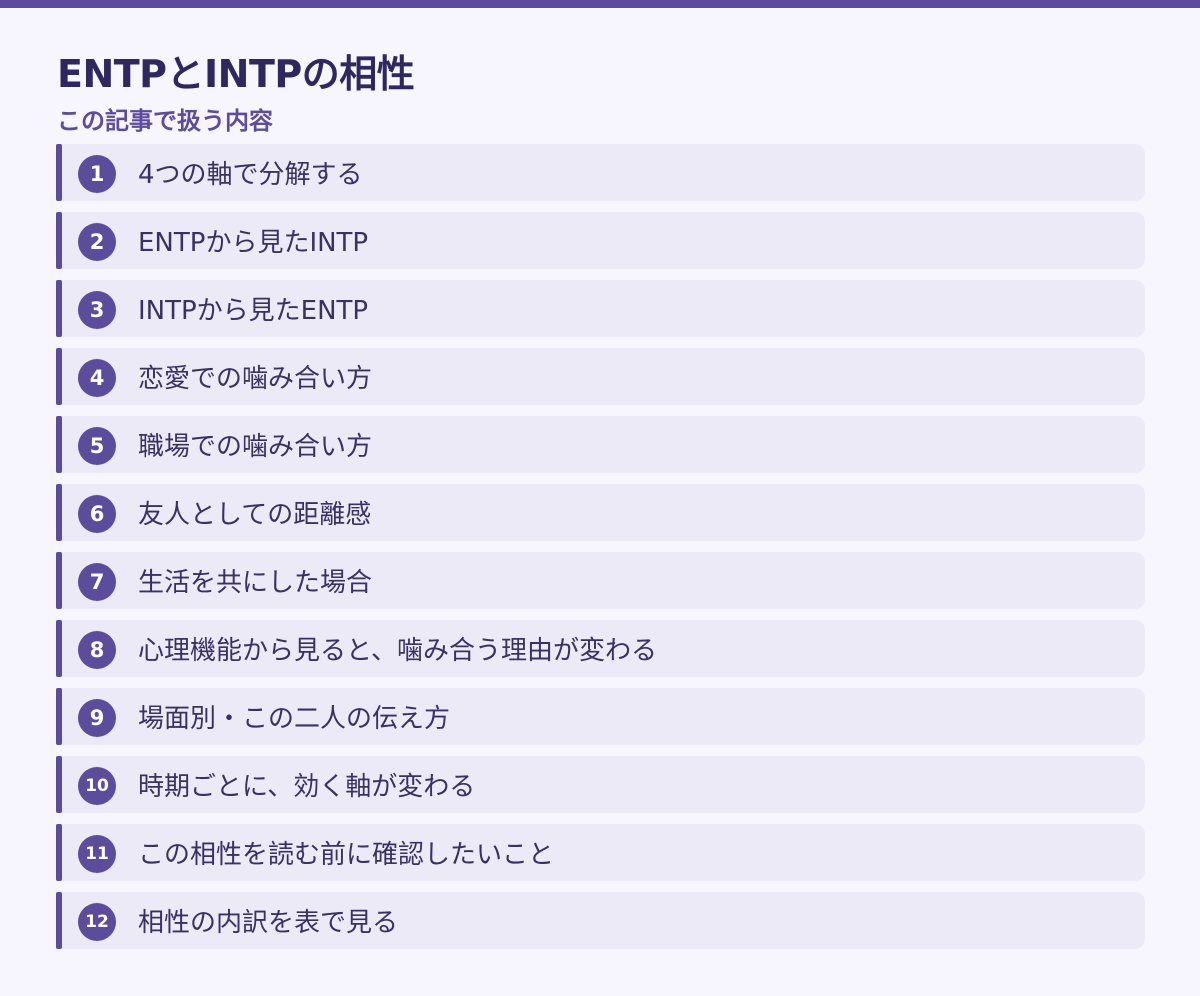  What do you see at coordinates (97, 446) in the screenshot?
I see `toc-item-number-badge: 5` at bounding box center [97, 446].